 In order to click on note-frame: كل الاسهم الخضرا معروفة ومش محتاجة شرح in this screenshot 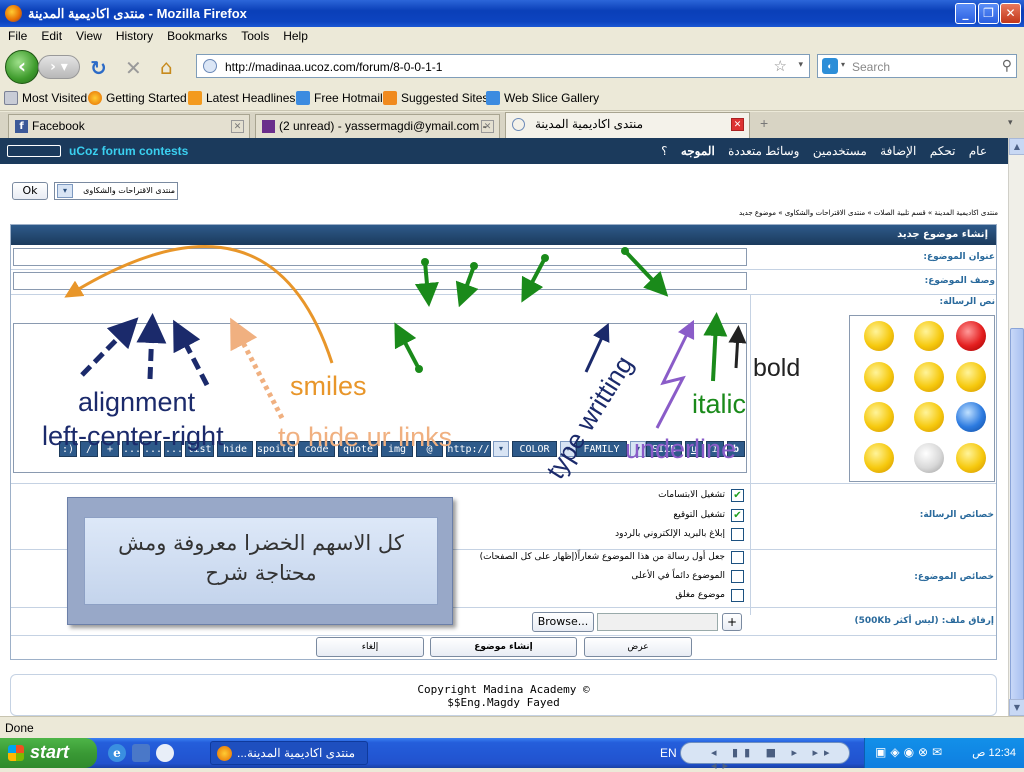, I will do `click(260, 561)`.